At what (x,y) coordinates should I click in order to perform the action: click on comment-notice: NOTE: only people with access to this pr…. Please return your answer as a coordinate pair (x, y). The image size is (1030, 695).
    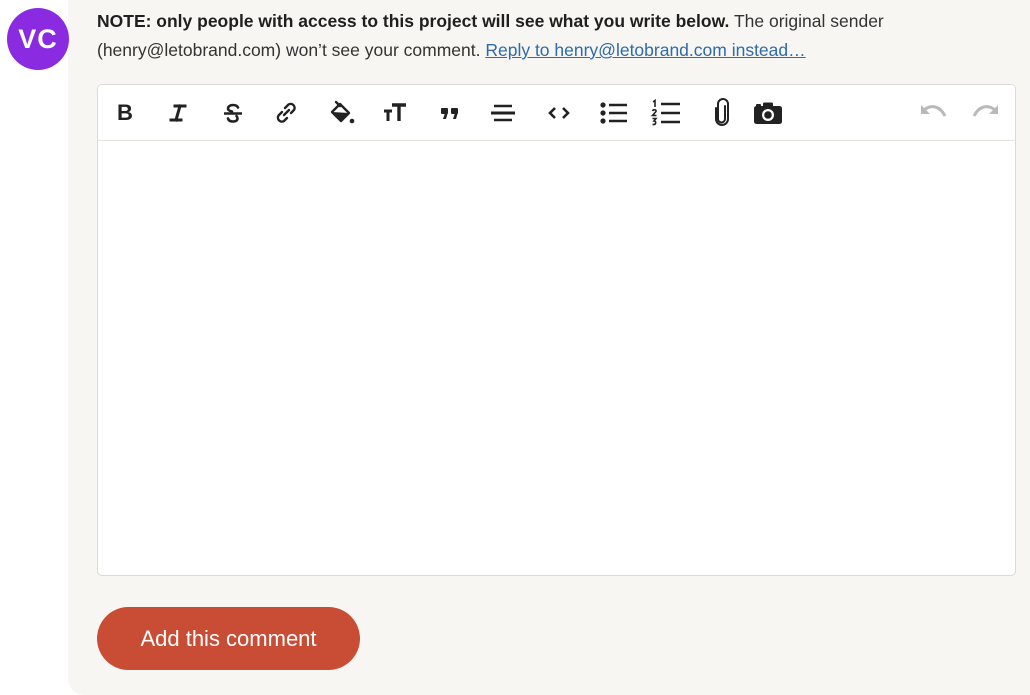
    Looking at the image, I should click on (559, 36).